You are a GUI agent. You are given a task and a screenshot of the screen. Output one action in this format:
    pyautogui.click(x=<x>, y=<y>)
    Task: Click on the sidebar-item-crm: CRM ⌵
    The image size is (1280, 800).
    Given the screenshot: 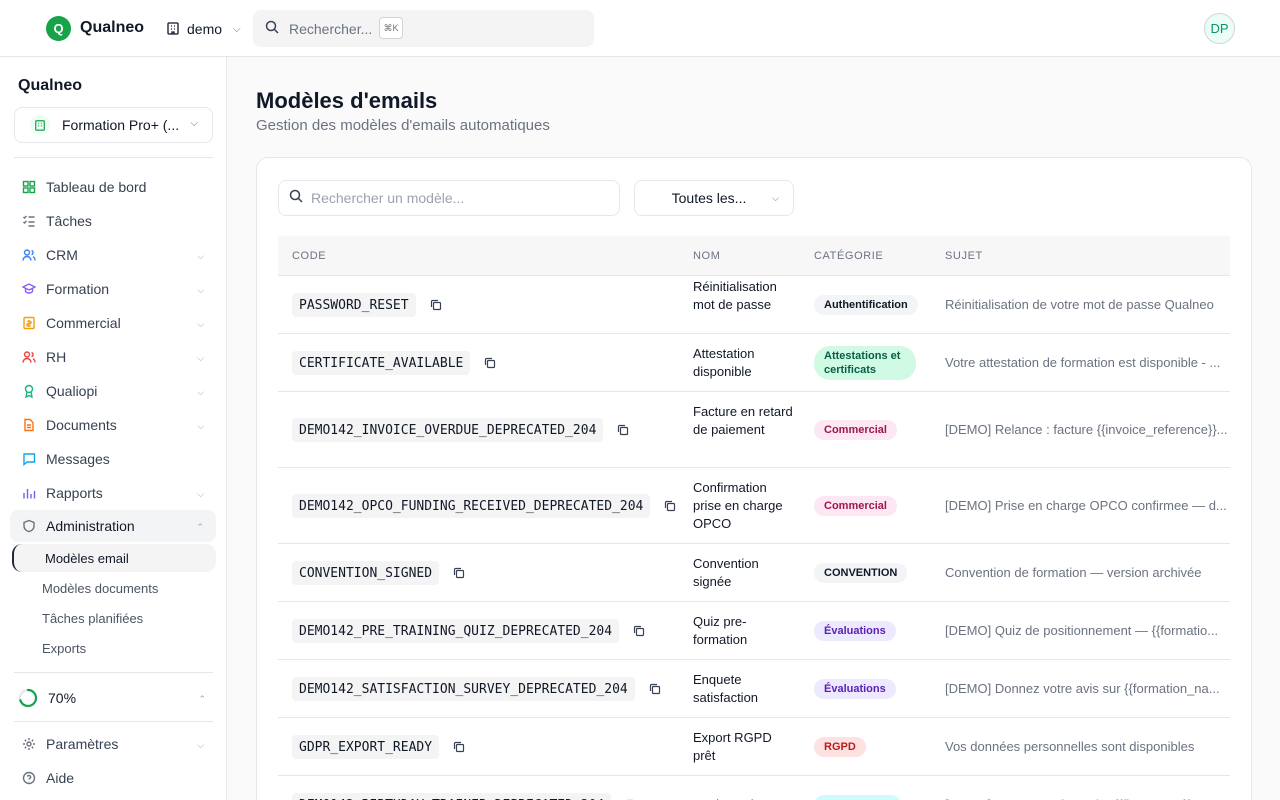 What is the action you would take?
    pyautogui.click(x=113, y=255)
    